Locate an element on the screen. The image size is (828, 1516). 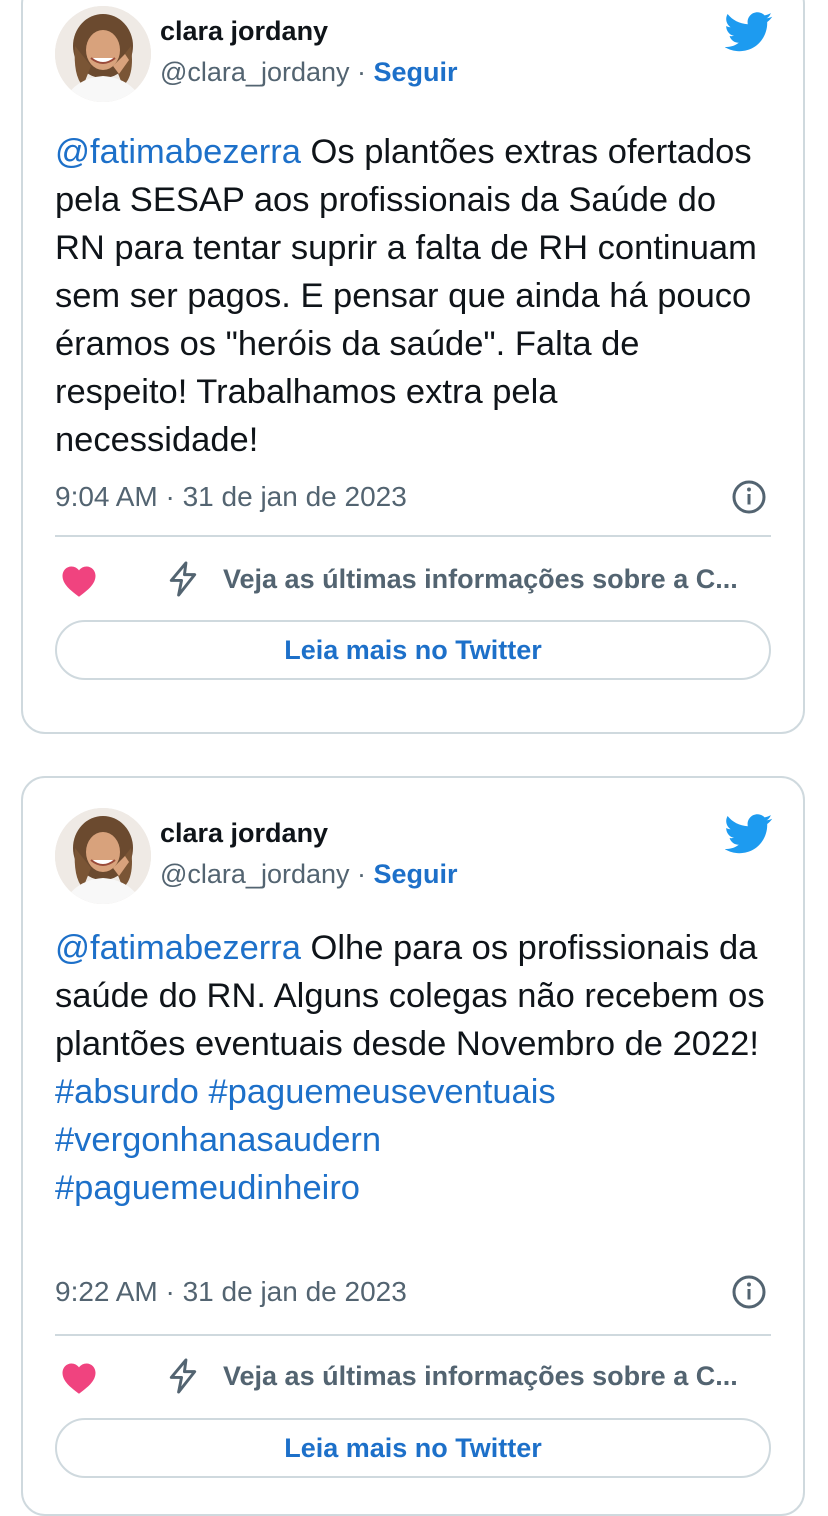
hashtag-link: #vergonhanasaudern is located at coordinates (218, 1140).